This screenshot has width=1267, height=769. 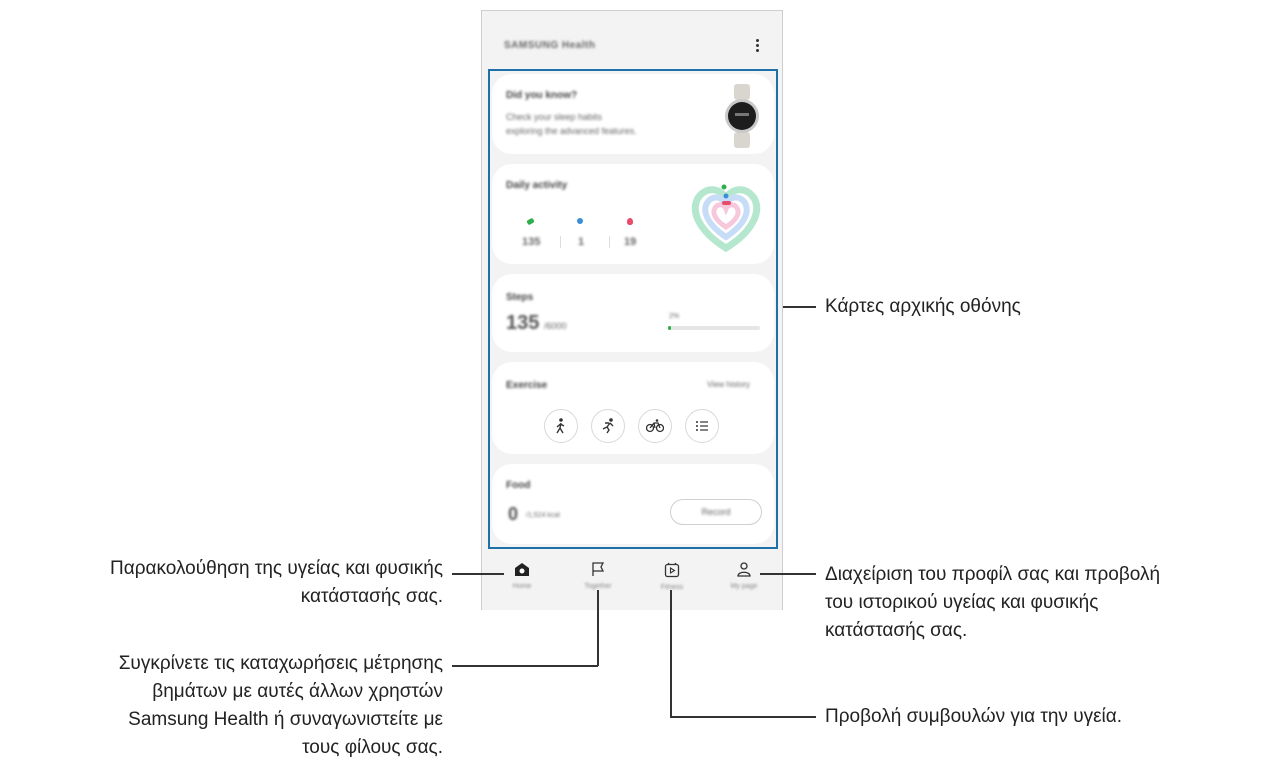 What do you see at coordinates (525, 666) in the screenshot?
I see `callout-line-together-h` at bounding box center [525, 666].